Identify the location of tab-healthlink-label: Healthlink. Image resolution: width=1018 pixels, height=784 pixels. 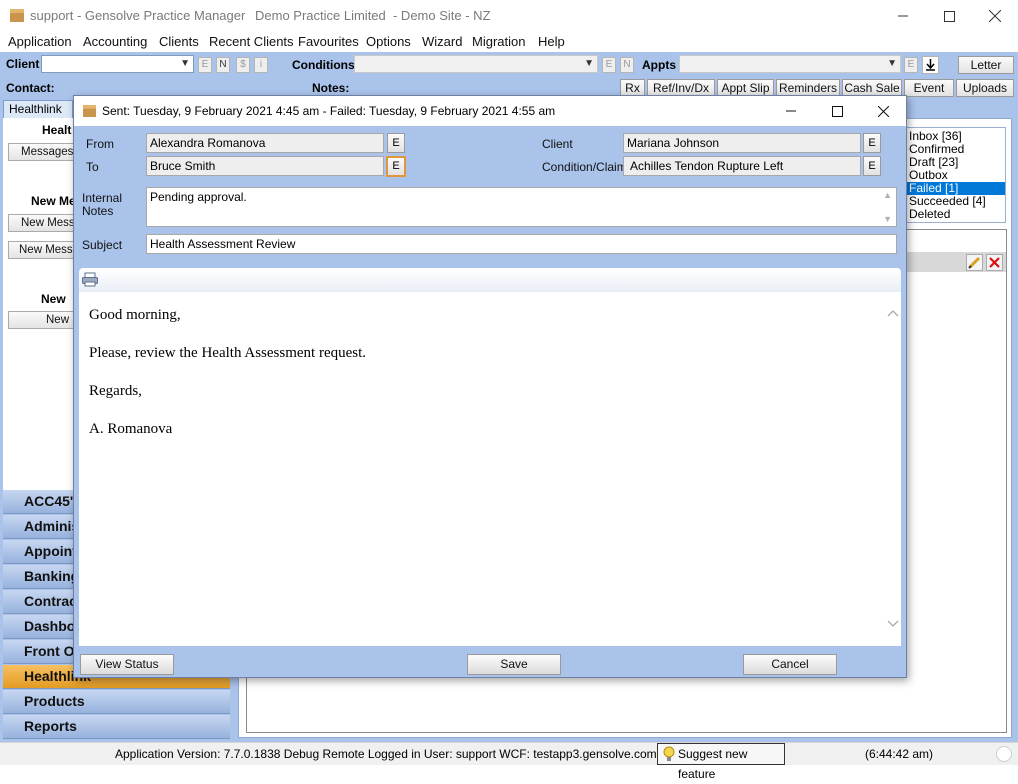
(35, 109).